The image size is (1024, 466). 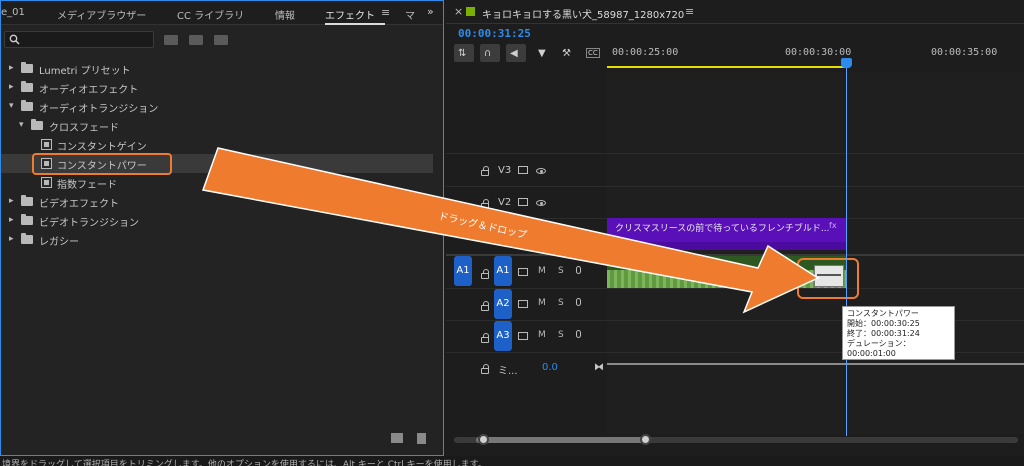 What do you see at coordinates (883, 323) in the screenshot?
I see `tooltip-start: 開始：00:00:30:25` at bounding box center [883, 323].